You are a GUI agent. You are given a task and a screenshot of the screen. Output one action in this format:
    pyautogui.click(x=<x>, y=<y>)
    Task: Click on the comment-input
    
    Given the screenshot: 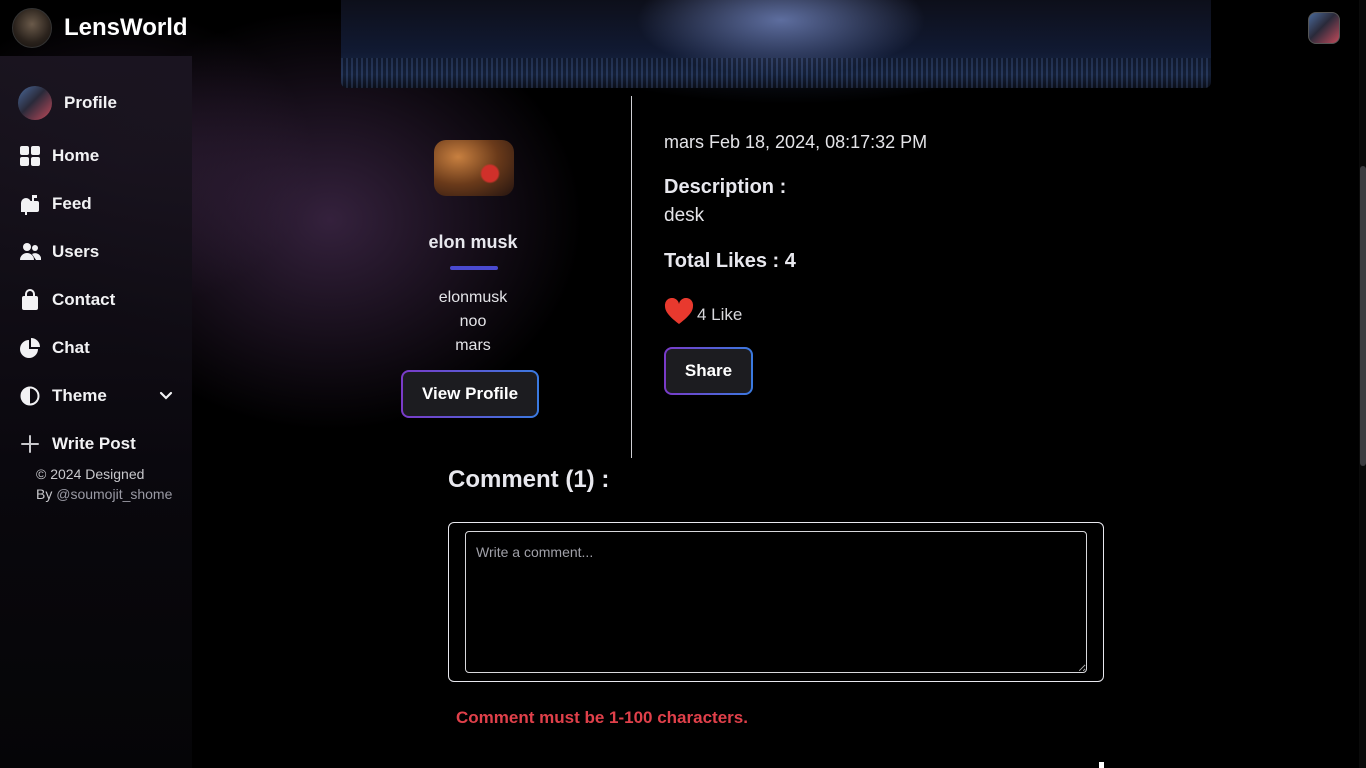 What is the action you would take?
    pyautogui.click(x=776, y=602)
    